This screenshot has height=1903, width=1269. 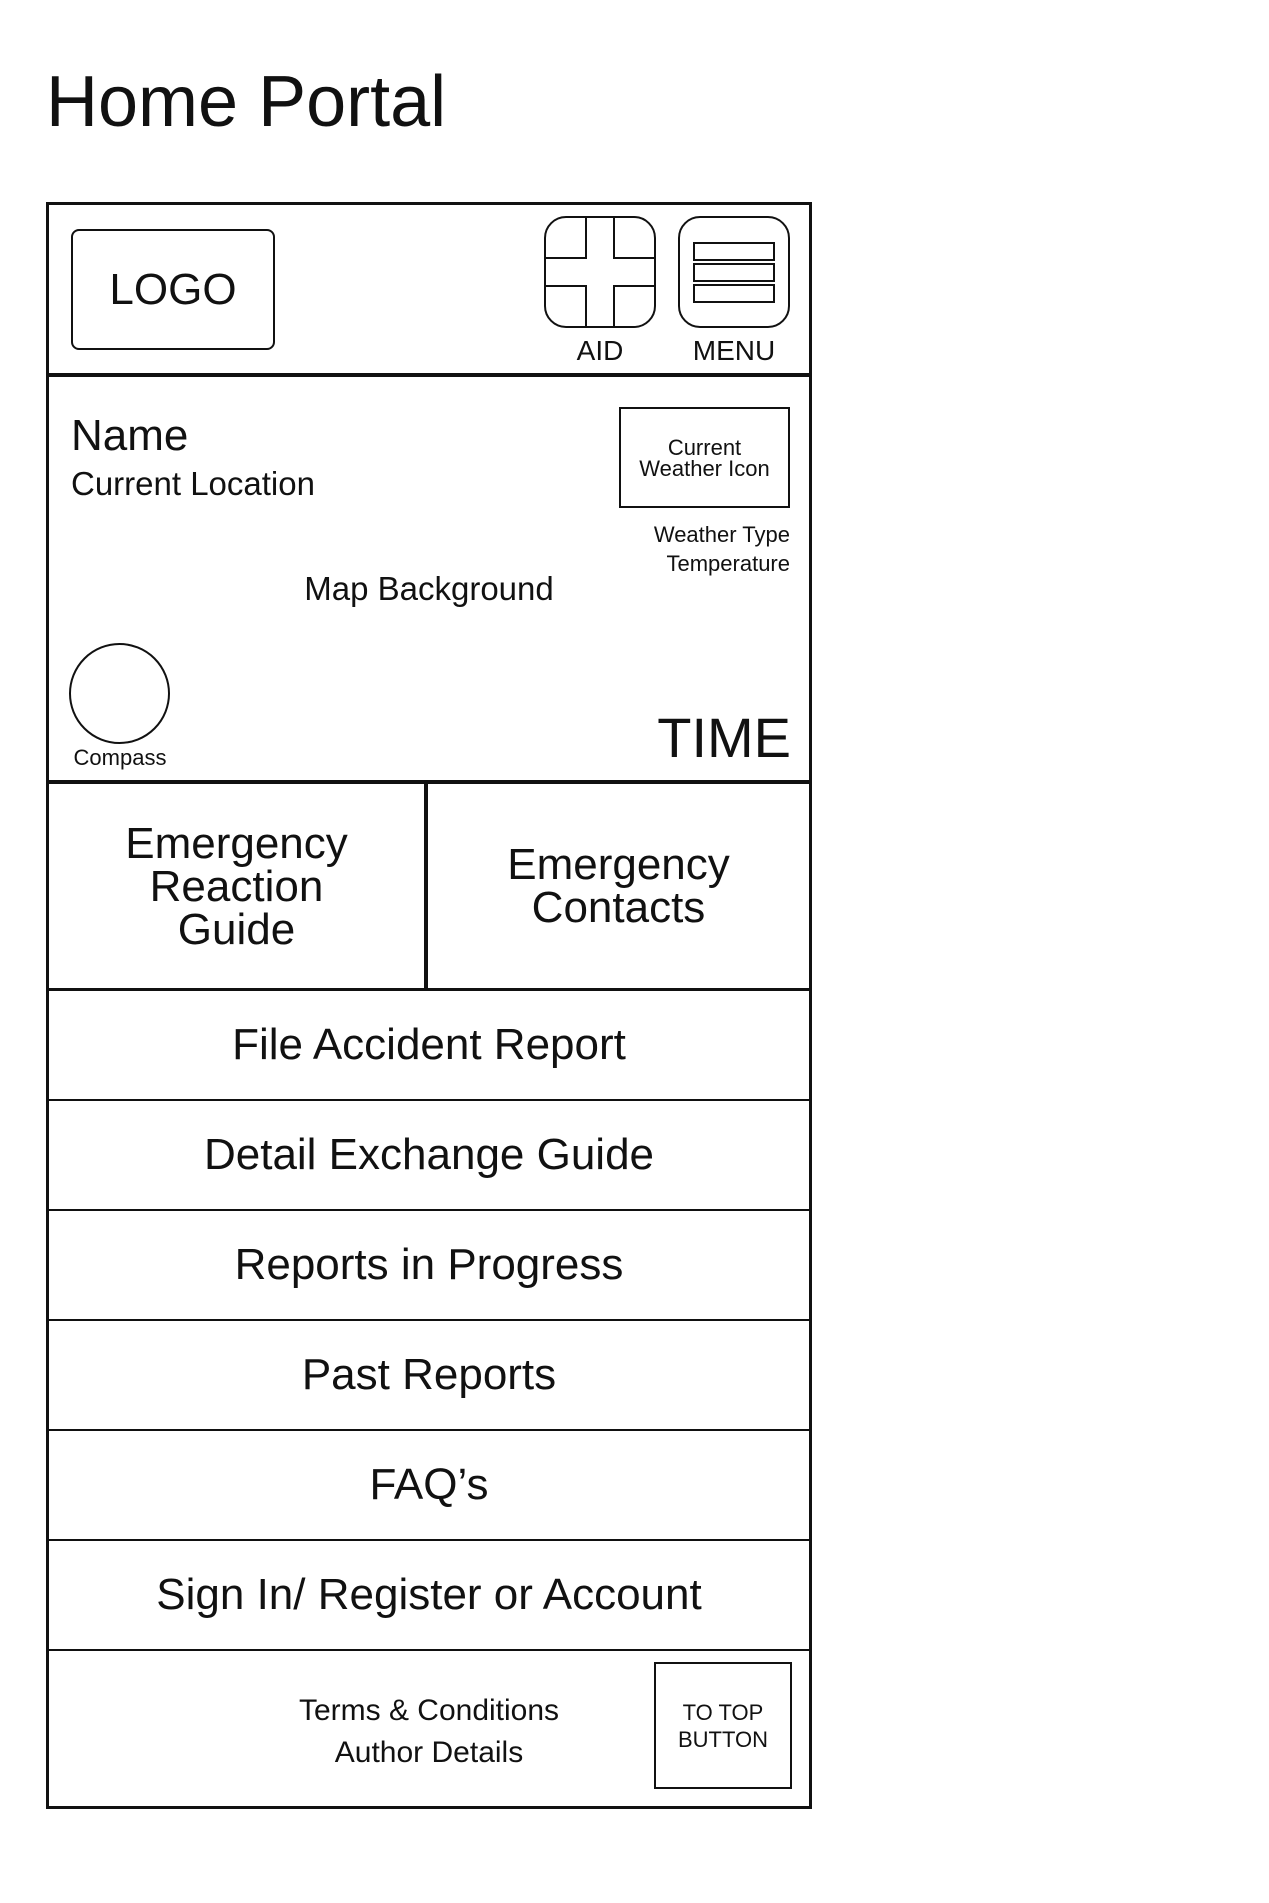 I want to click on faqs-button: FAQ’s, so click(x=429, y=1486).